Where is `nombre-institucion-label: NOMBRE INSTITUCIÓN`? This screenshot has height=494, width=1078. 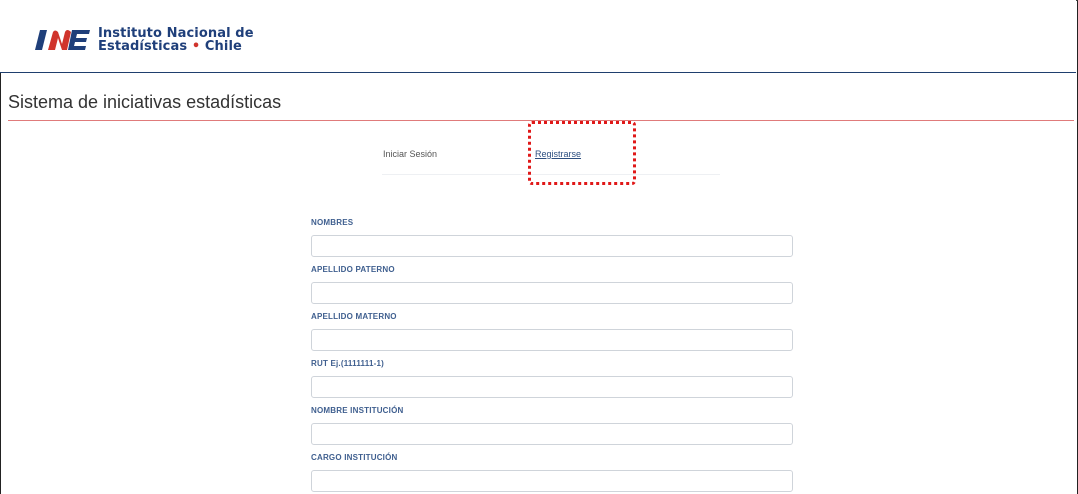 nombre-institucion-label: NOMBRE INSTITUCIÓN is located at coordinates (357, 410).